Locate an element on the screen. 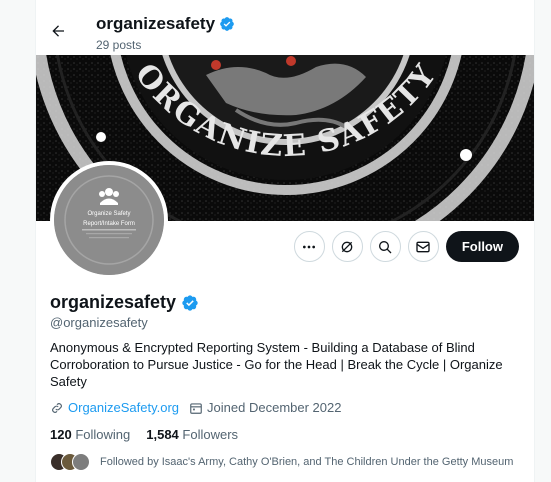  follow-button: Follow is located at coordinates (482, 246).